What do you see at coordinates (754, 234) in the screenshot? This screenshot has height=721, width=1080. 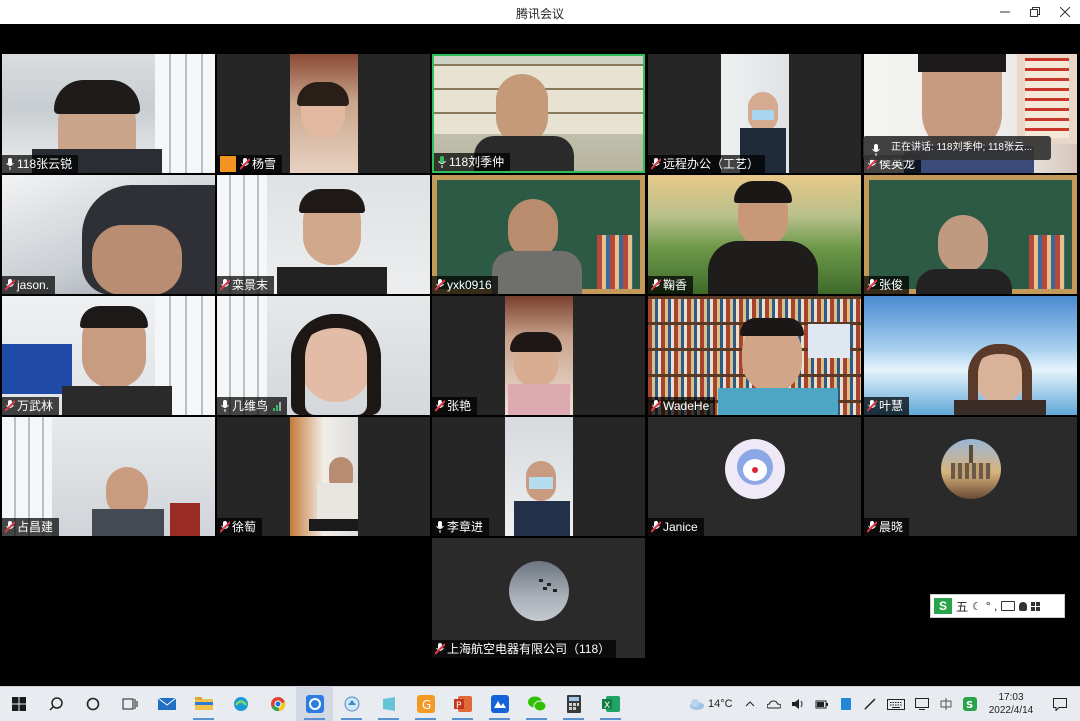 I see `participant-tile: 鞠香` at bounding box center [754, 234].